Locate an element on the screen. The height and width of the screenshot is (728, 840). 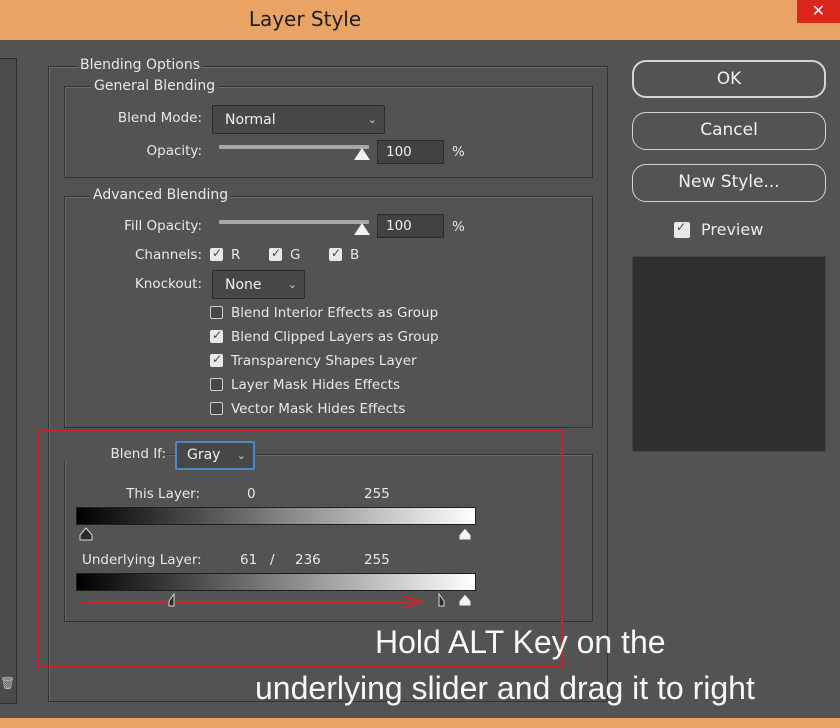
bottom-border is located at coordinates (420, 723).